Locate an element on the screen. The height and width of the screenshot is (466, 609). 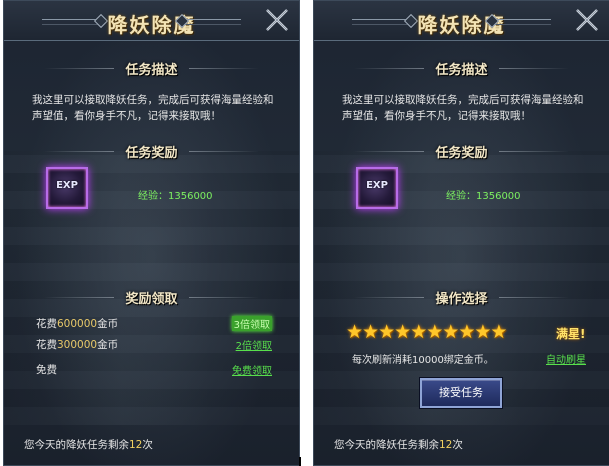
operation-header: 操作选择 is located at coordinates (461, 297).